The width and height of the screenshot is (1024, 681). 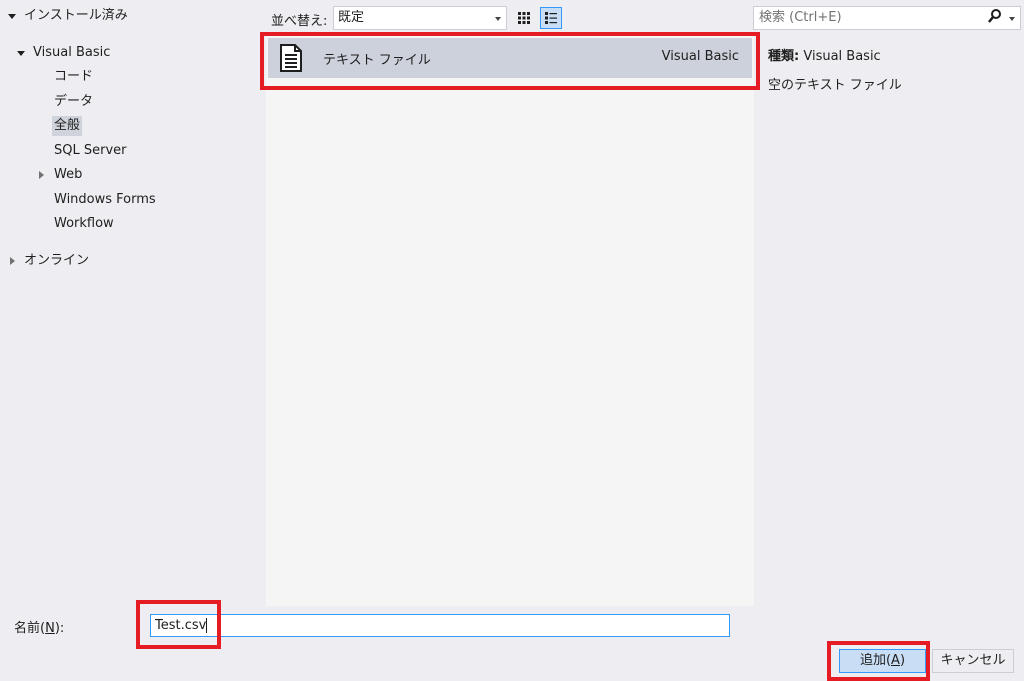 I want to click on sort-label: 並べ替え:, so click(x=299, y=21).